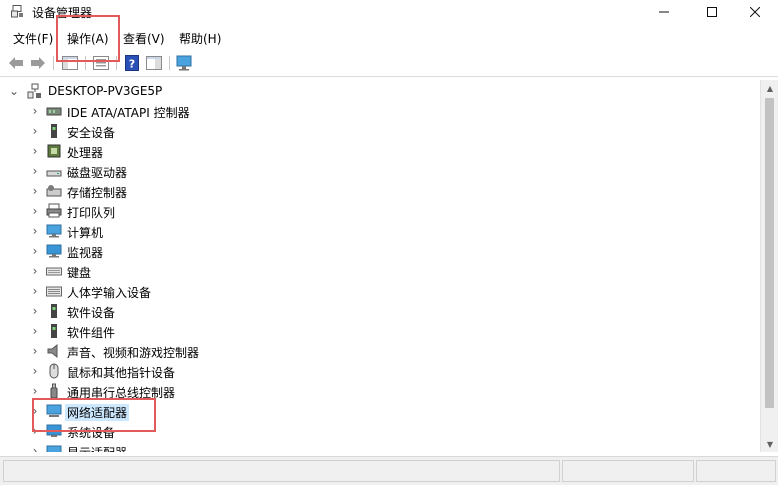 This screenshot has width=778, height=485. What do you see at coordinates (33, 38) in the screenshot?
I see `menu-file: 文件(F)` at bounding box center [33, 38].